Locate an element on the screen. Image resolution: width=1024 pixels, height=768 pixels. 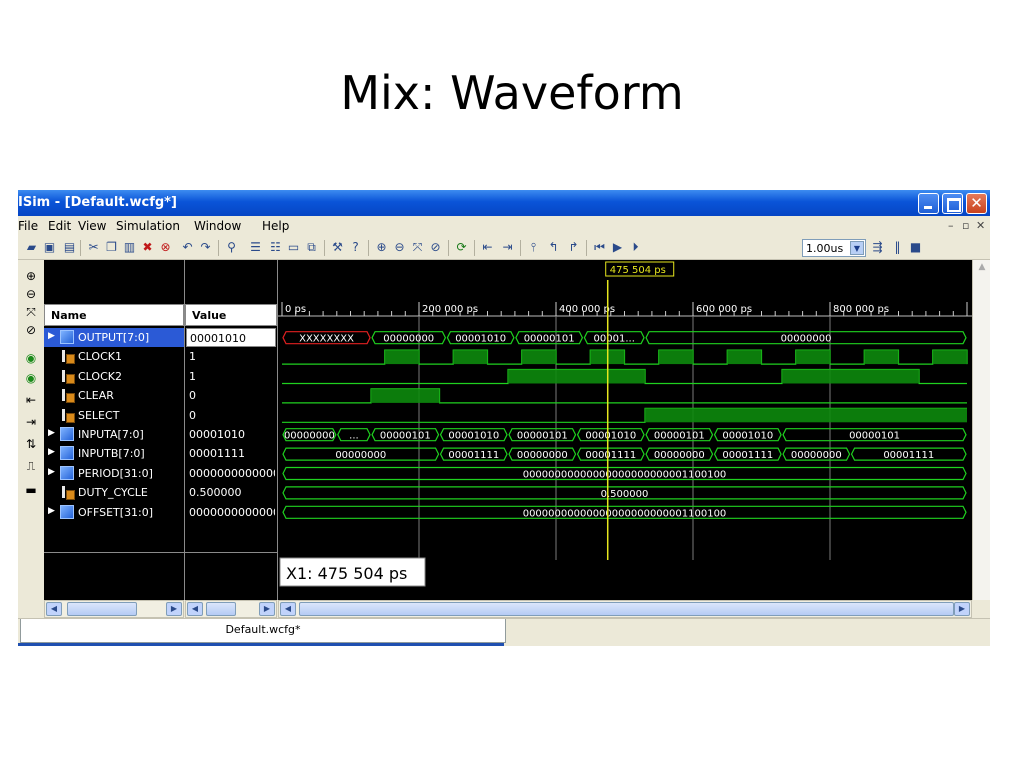
properties-icon: ⚒ is located at coordinates (337, 247).